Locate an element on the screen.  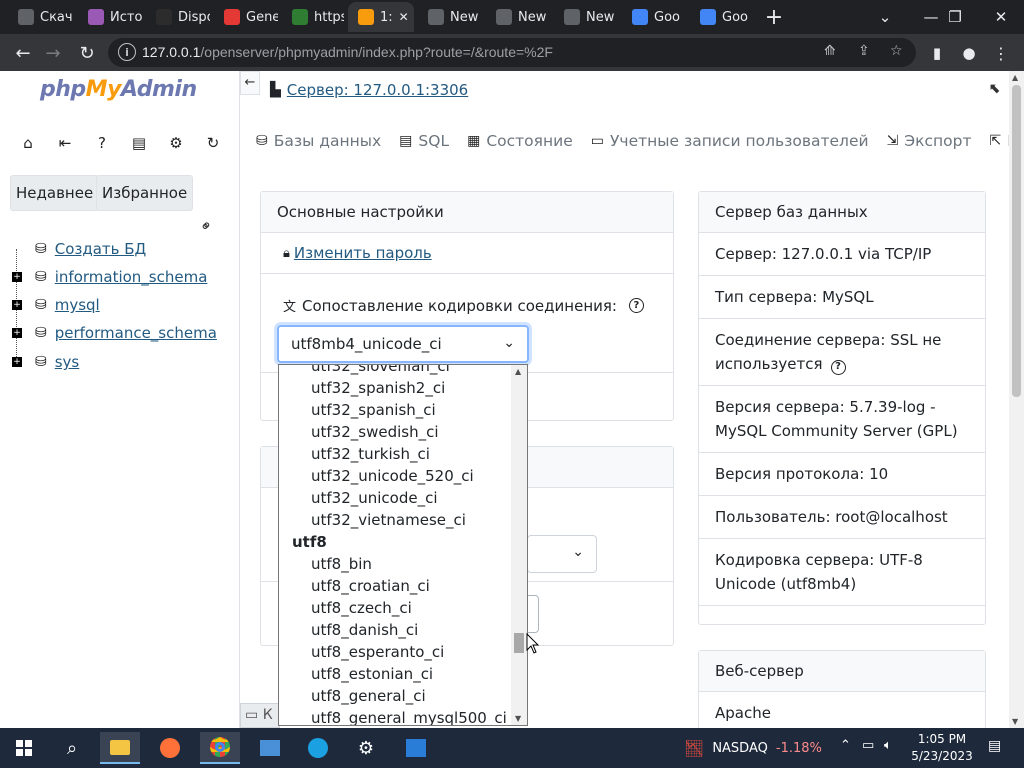
menu-item: ⛁ Базы данных is located at coordinates (318, 141).